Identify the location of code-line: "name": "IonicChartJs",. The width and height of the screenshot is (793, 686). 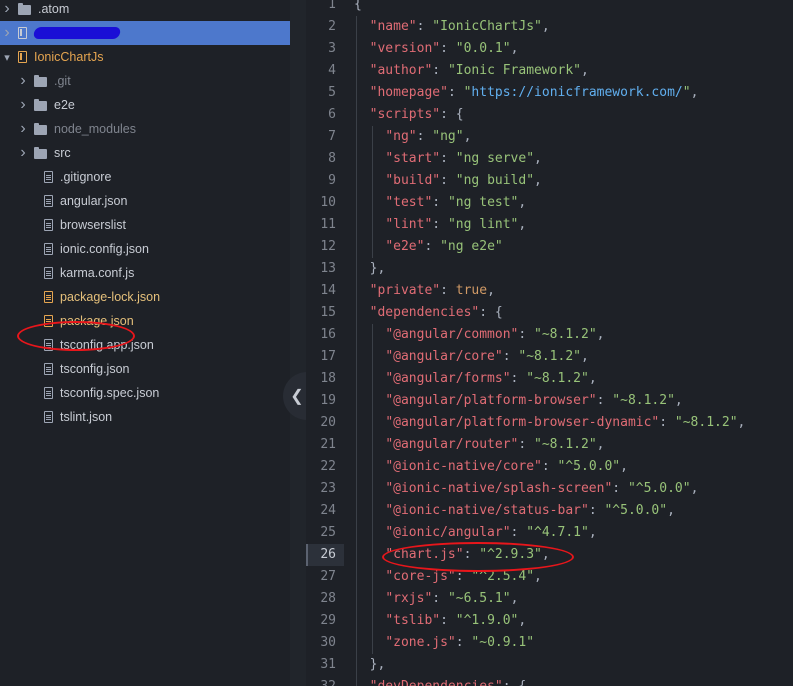
(452, 27).